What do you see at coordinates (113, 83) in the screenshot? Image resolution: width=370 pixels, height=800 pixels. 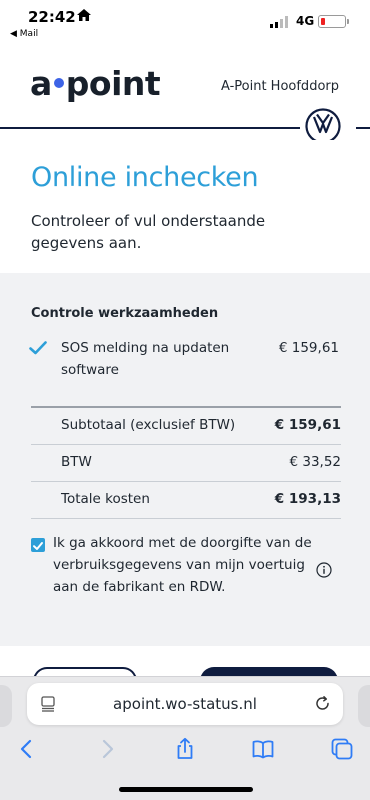 I see `logo-text-point: point` at bounding box center [113, 83].